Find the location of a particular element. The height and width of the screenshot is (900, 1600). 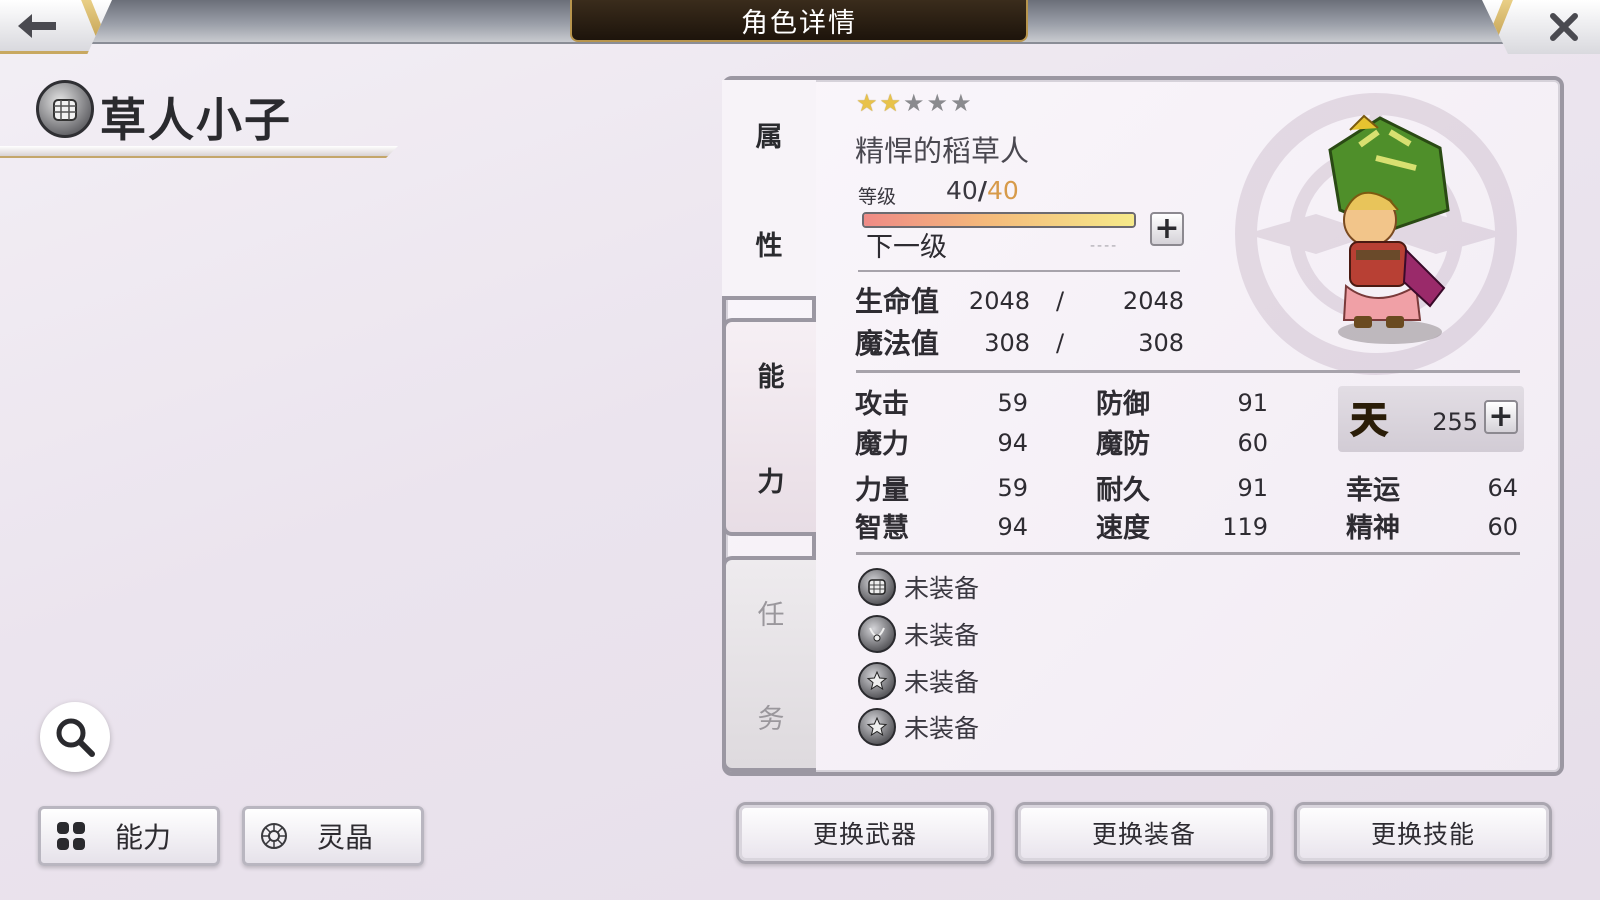

back-button is located at coordinates (56, 27).